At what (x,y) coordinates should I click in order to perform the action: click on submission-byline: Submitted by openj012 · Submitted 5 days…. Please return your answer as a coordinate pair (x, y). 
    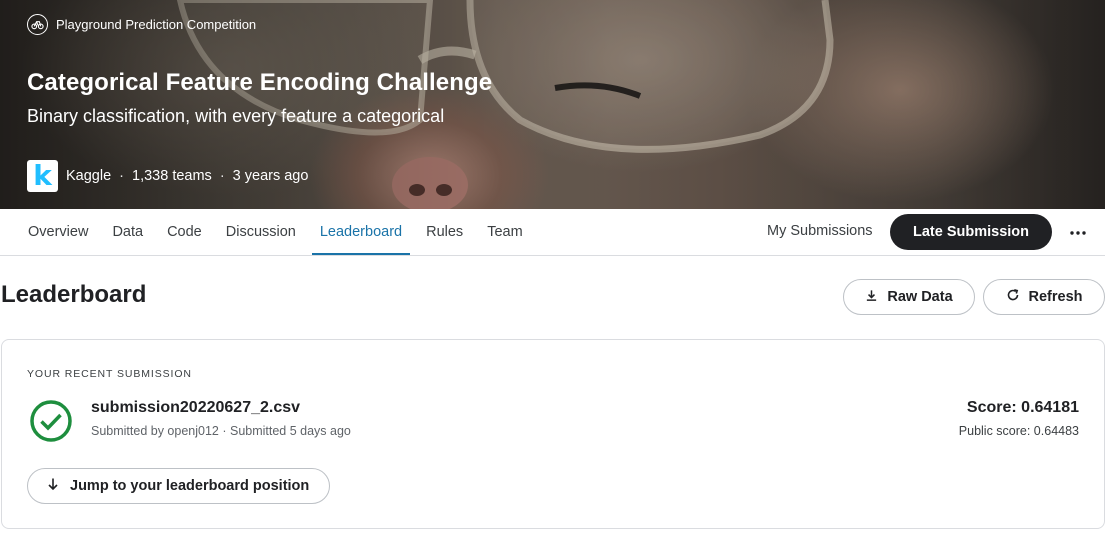
    Looking at the image, I should click on (221, 431).